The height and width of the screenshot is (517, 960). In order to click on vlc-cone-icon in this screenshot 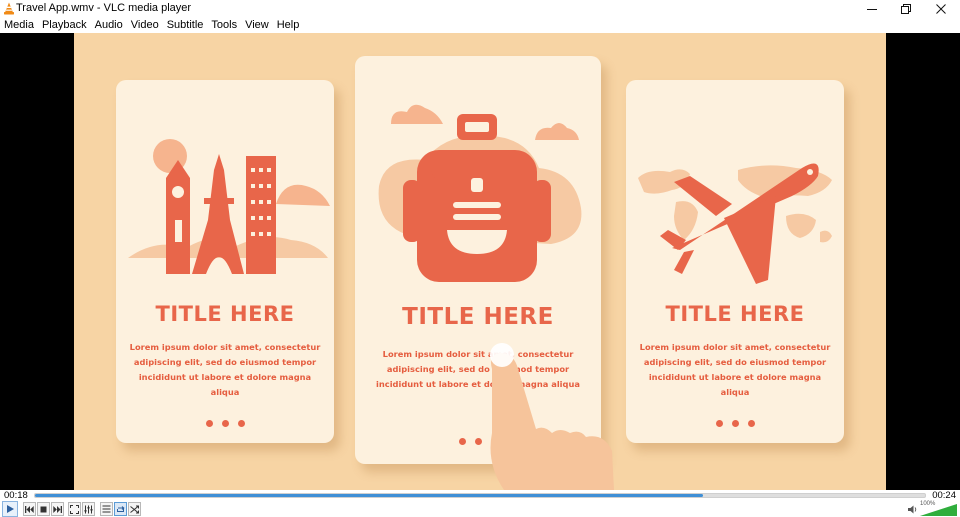, I will do `click(9, 8)`.